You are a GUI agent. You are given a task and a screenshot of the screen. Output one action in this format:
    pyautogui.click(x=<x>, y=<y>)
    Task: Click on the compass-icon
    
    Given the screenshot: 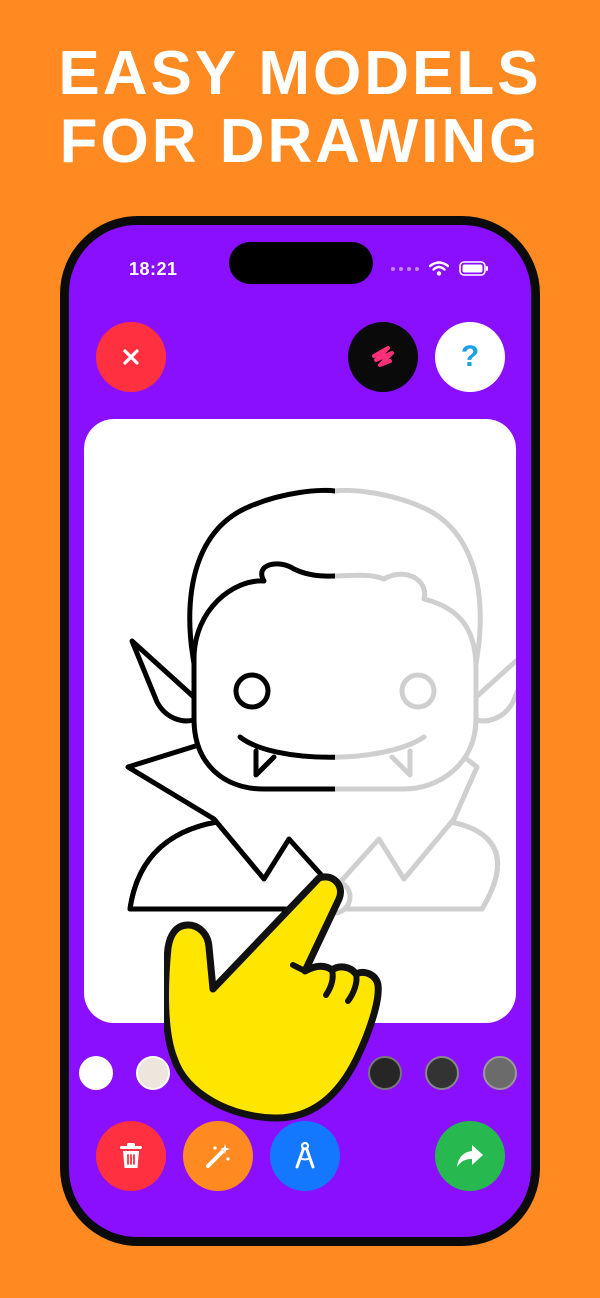 What is the action you would take?
    pyautogui.click(x=305, y=1155)
    